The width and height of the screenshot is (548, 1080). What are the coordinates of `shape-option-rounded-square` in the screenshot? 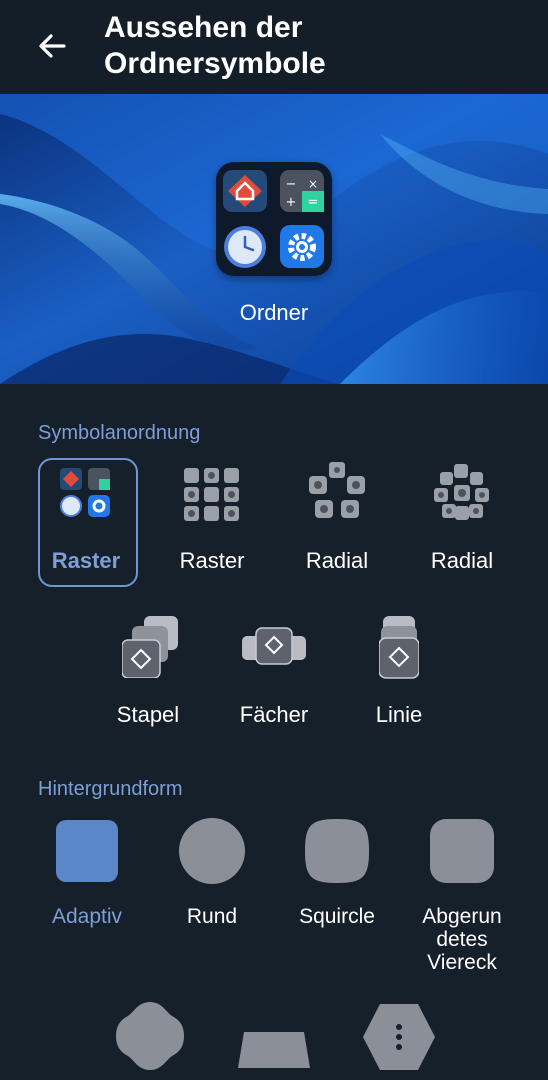 It's located at (462, 853).